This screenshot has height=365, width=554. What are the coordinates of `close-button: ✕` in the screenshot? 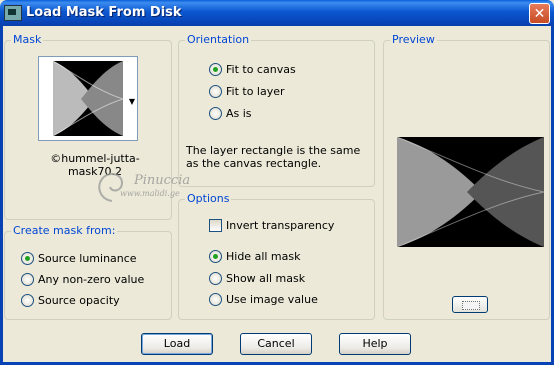 It's located at (539, 13).